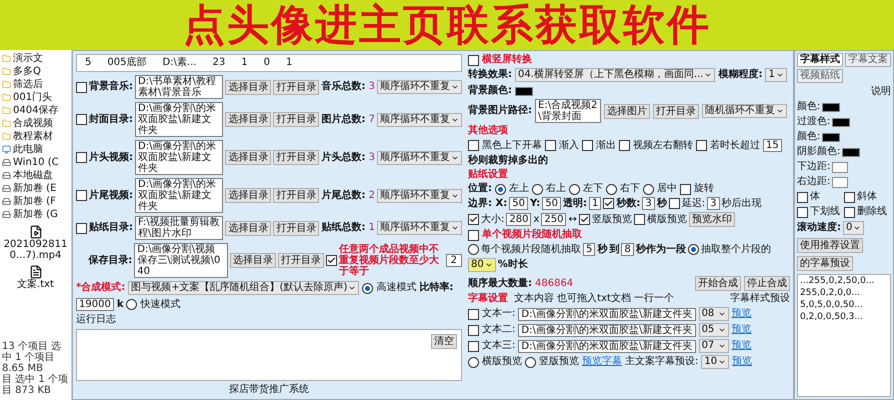  Describe the element at coordinates (35, 149) in the screenshot. I see `nav-item: 此电脑` at that location.